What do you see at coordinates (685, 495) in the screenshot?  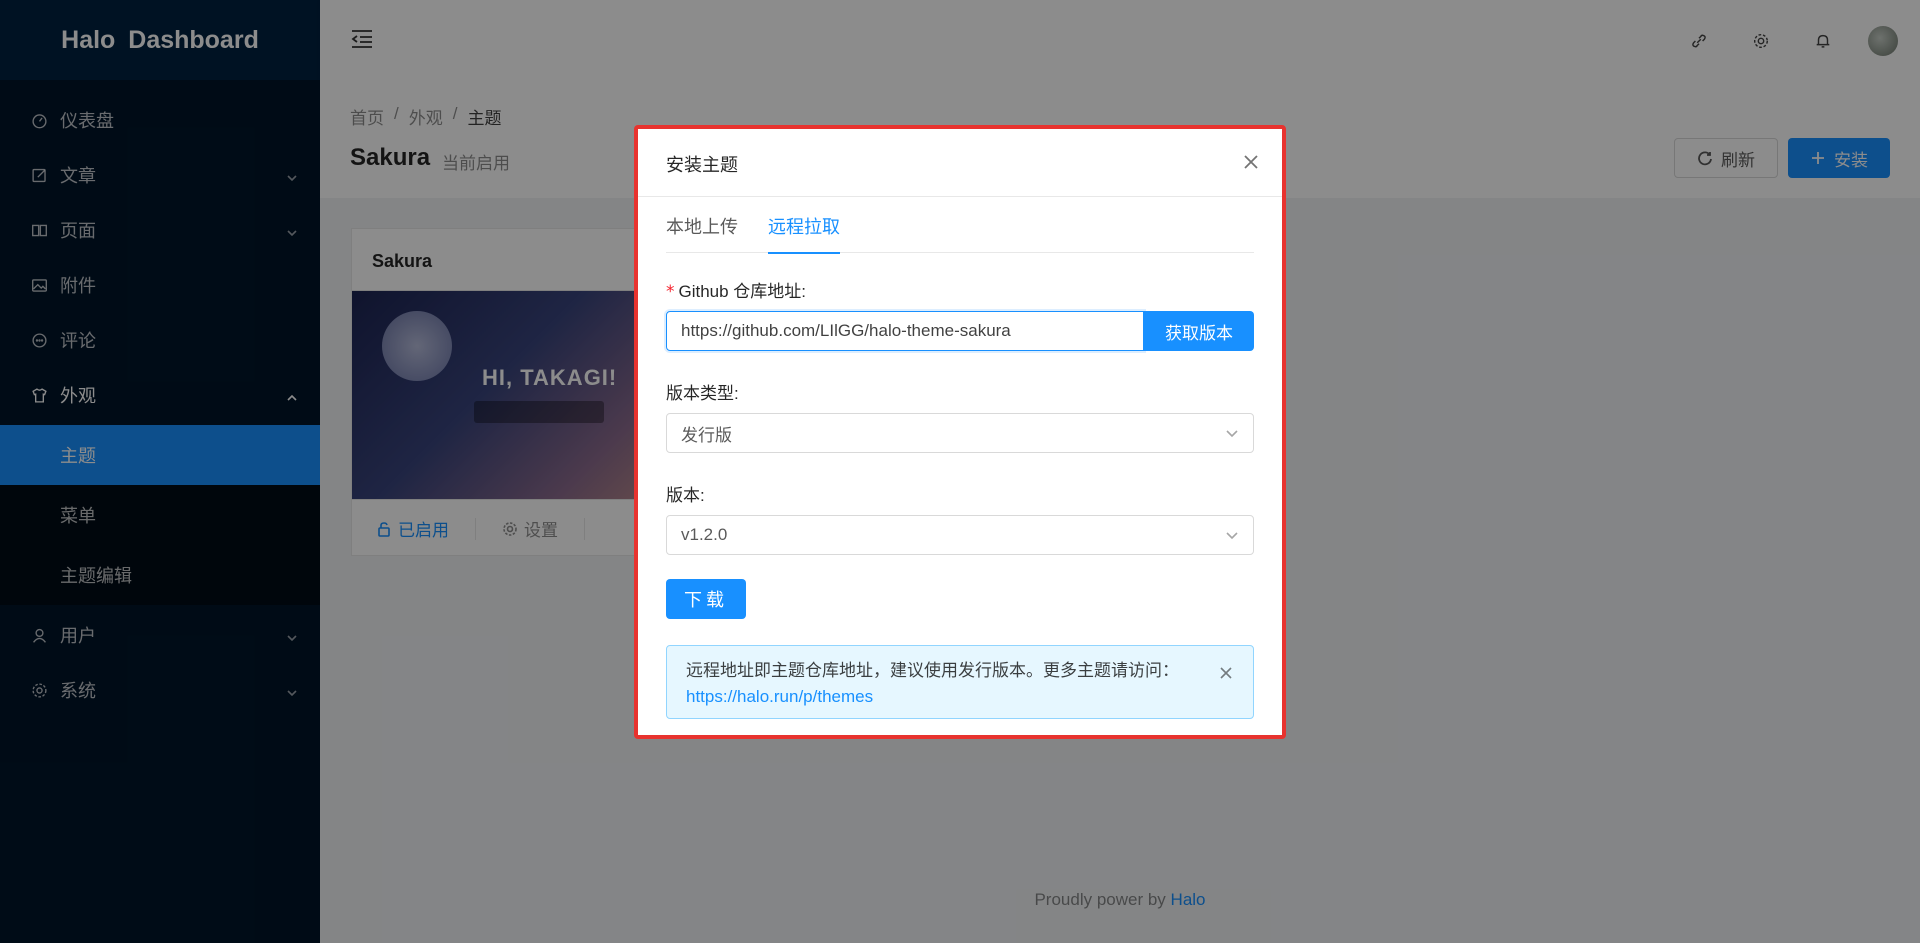 I see `version-label: 版本:` at bounding box center [685, 495].